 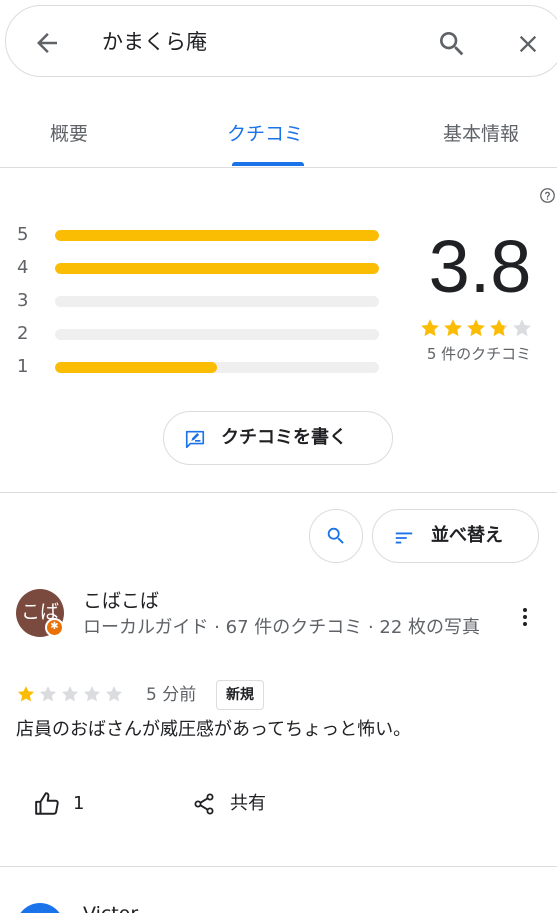 I want to click on reviewer-name: Victor, so click(x=110, y=907).